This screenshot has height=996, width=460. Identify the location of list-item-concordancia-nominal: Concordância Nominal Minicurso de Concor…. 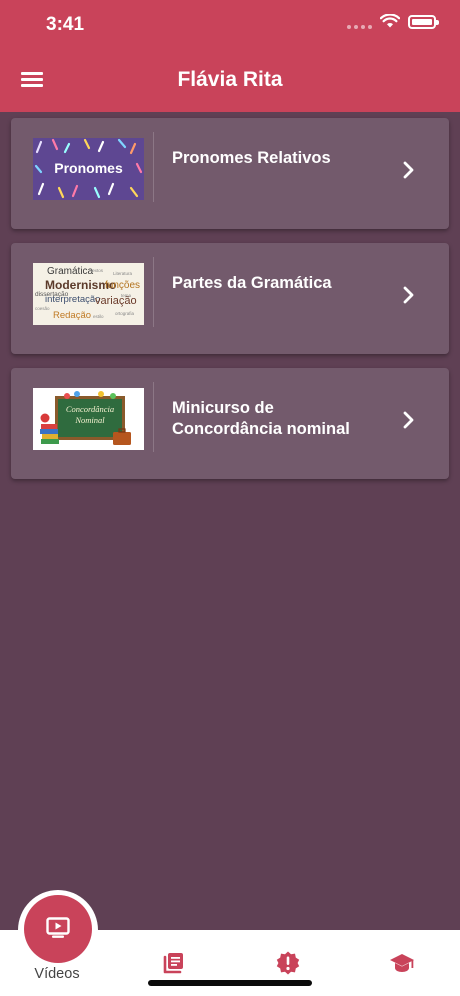
(230, 423).